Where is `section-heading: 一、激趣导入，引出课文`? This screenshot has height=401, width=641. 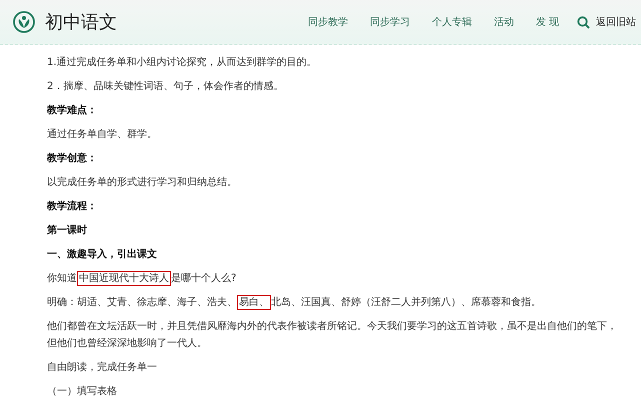 section-heading: 一、激趣导入，引出课文 is located at coordinates (102, 255).